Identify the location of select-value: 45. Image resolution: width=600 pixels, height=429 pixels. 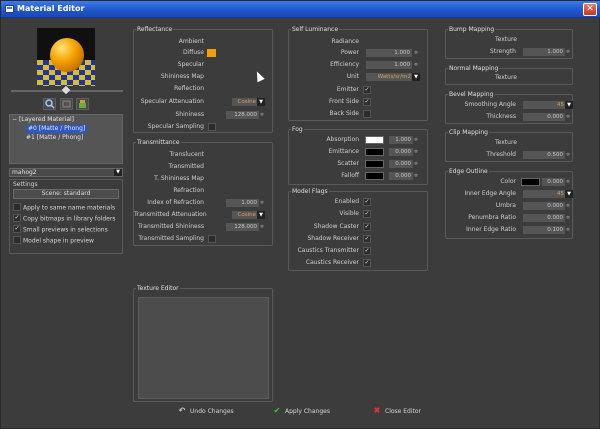
(560, 194).